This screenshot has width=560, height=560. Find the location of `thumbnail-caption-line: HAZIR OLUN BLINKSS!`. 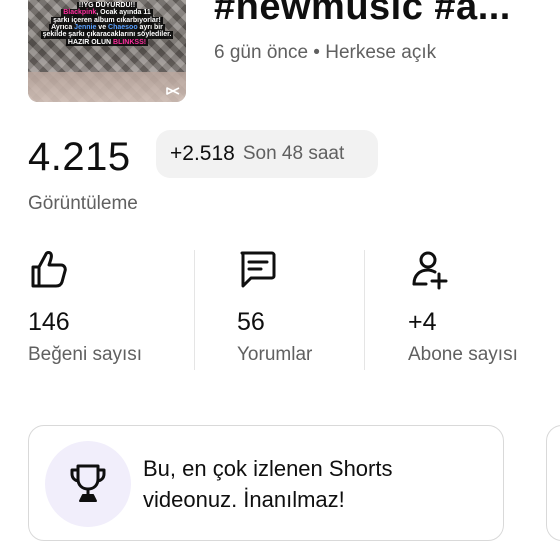

thumbnail-caption-line: HAZIR OLUN BLINKSS! is located at coordinates (107, 42).